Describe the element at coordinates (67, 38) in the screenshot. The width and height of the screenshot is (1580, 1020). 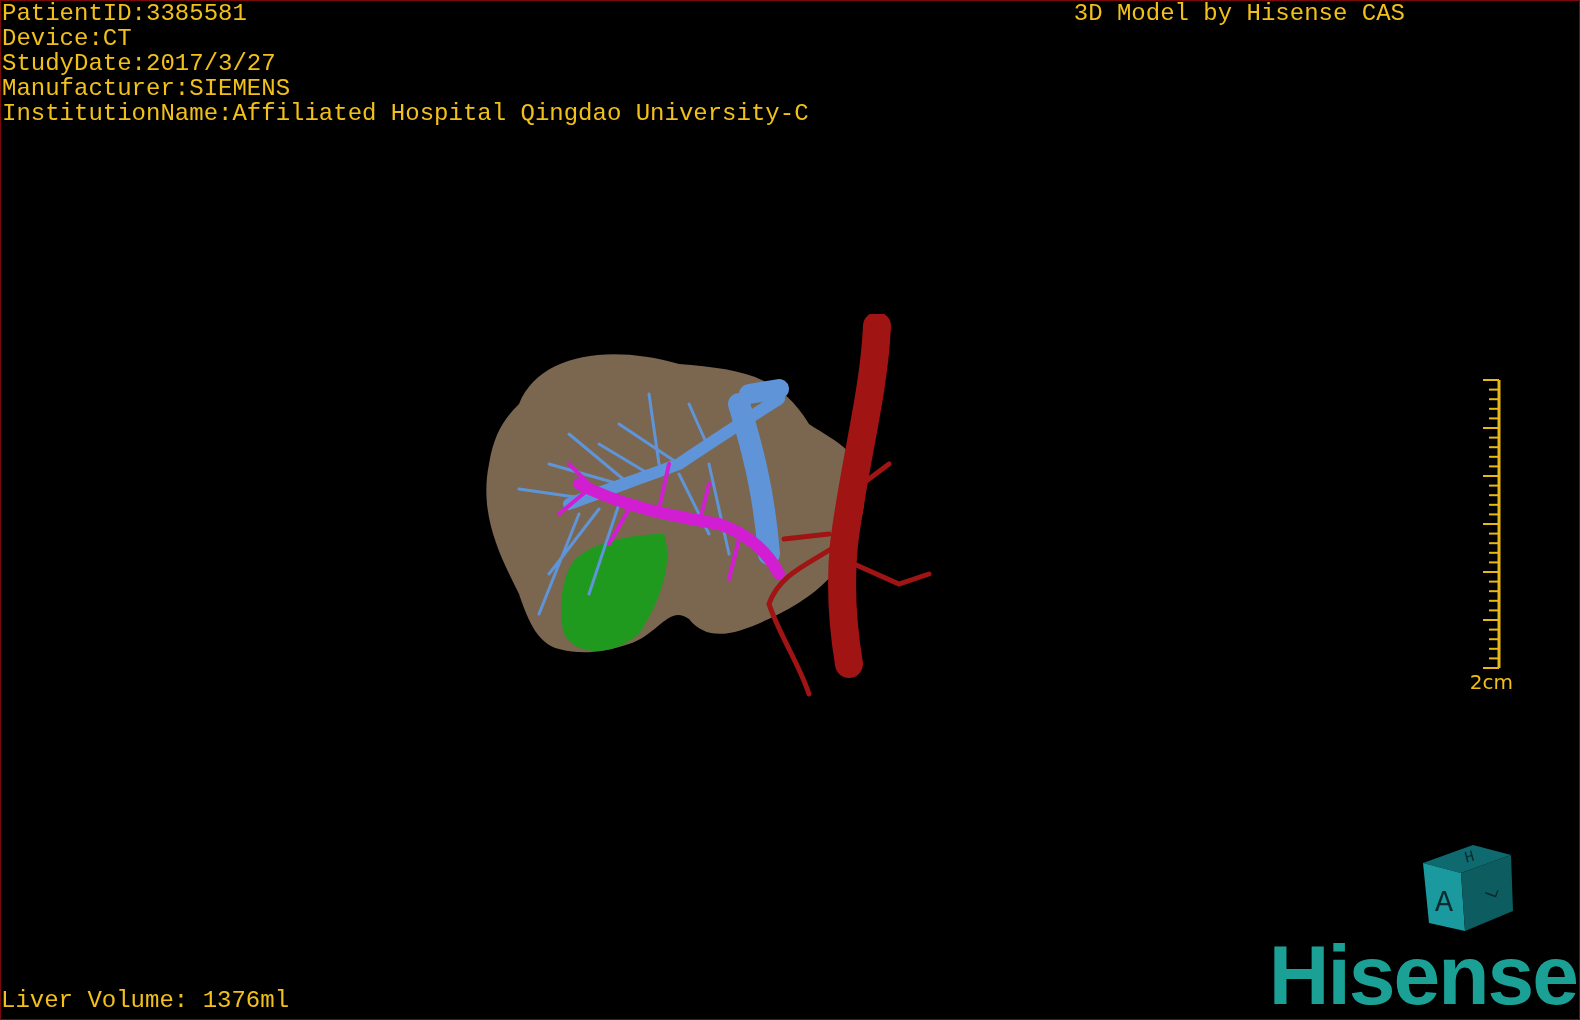
I see `study-info-text: Device:CT` at that location.